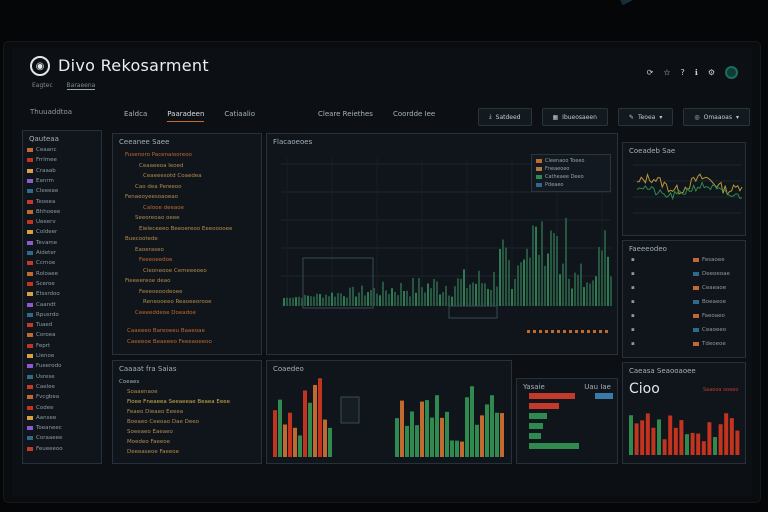 Image resolution: width=768 pixels, height=512 pixels. I want to click on list-item: Fesaoee, so click(709, 260).